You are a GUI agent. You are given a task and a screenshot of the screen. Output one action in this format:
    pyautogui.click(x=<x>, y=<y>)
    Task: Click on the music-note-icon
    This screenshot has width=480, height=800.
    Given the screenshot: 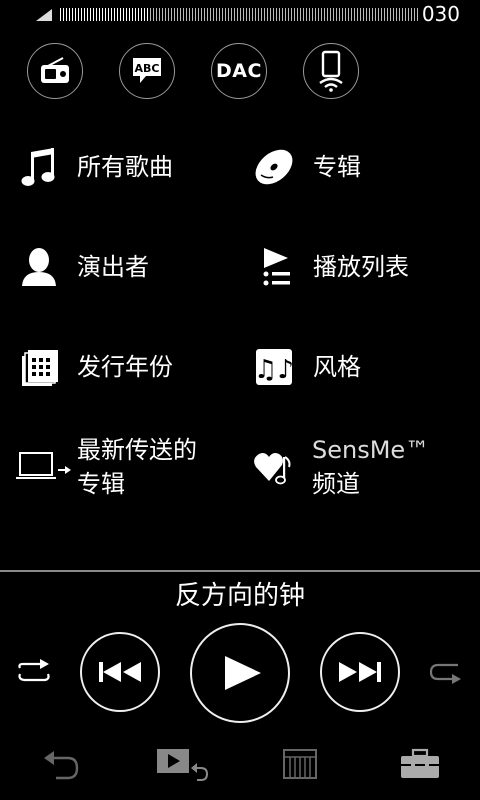 What is the action you would take?
    pyautogui.click(x=39, y=167)
    